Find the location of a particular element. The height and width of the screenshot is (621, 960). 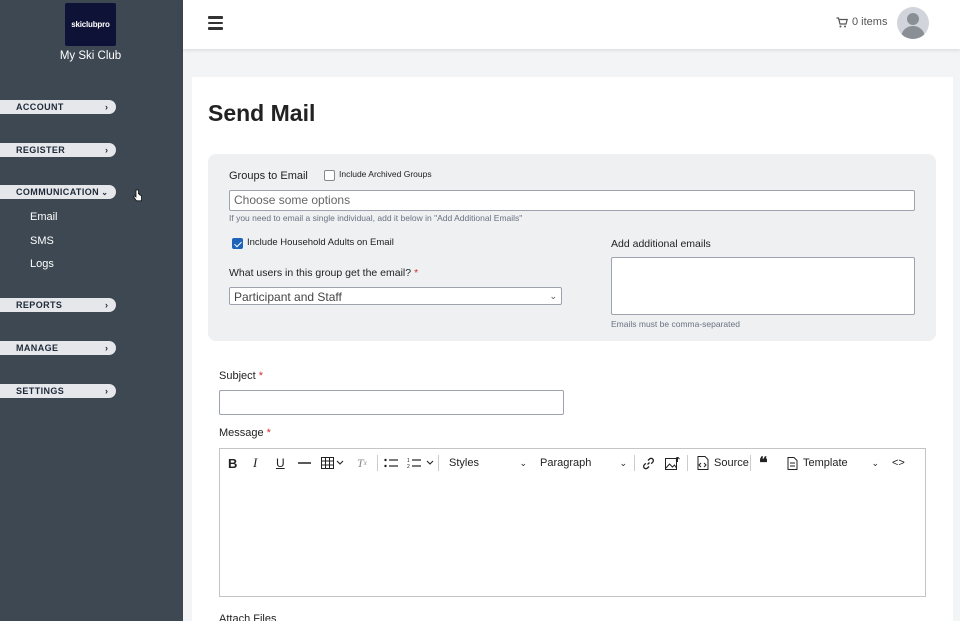

italic-icon: I is located at coordinates (255, 463).